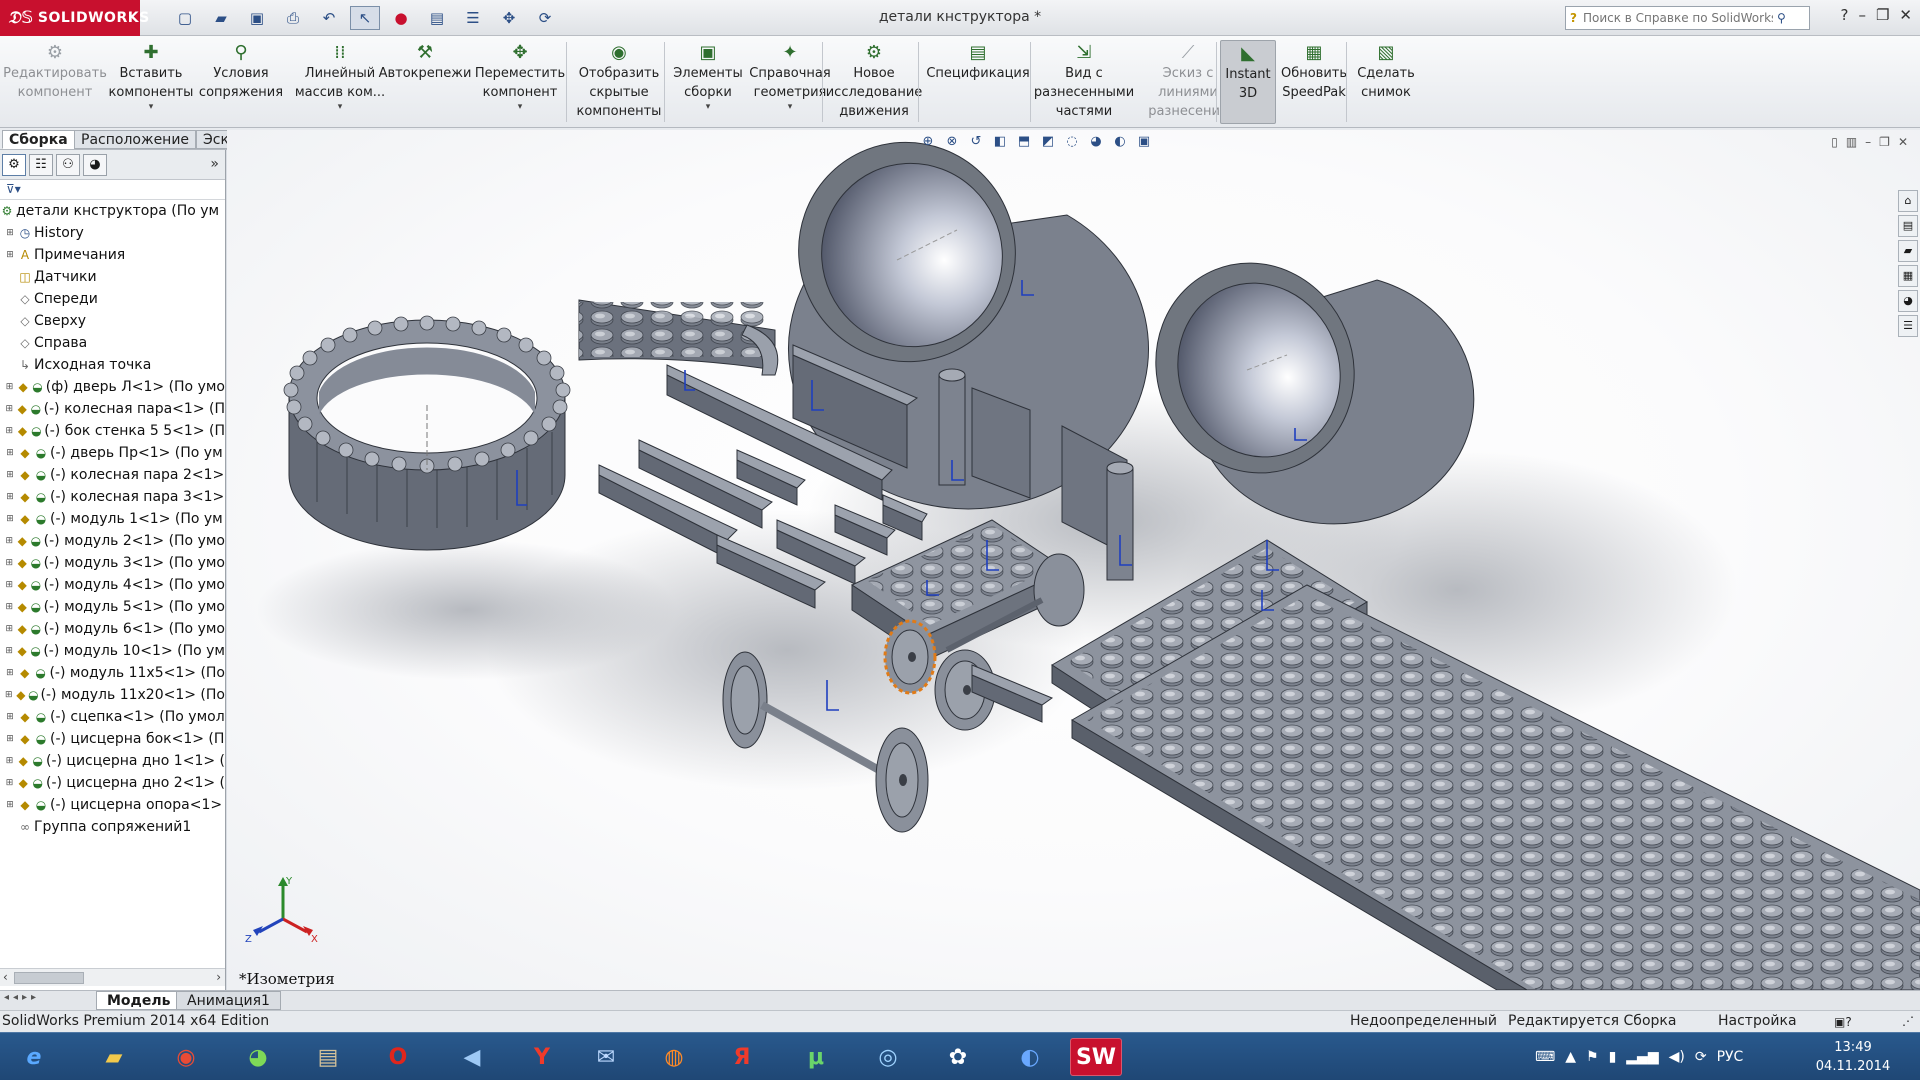  Describe the element at coordinates (112, 365) in the screenshot. I see `tree-item: ↳ Исходная точка` at that location.